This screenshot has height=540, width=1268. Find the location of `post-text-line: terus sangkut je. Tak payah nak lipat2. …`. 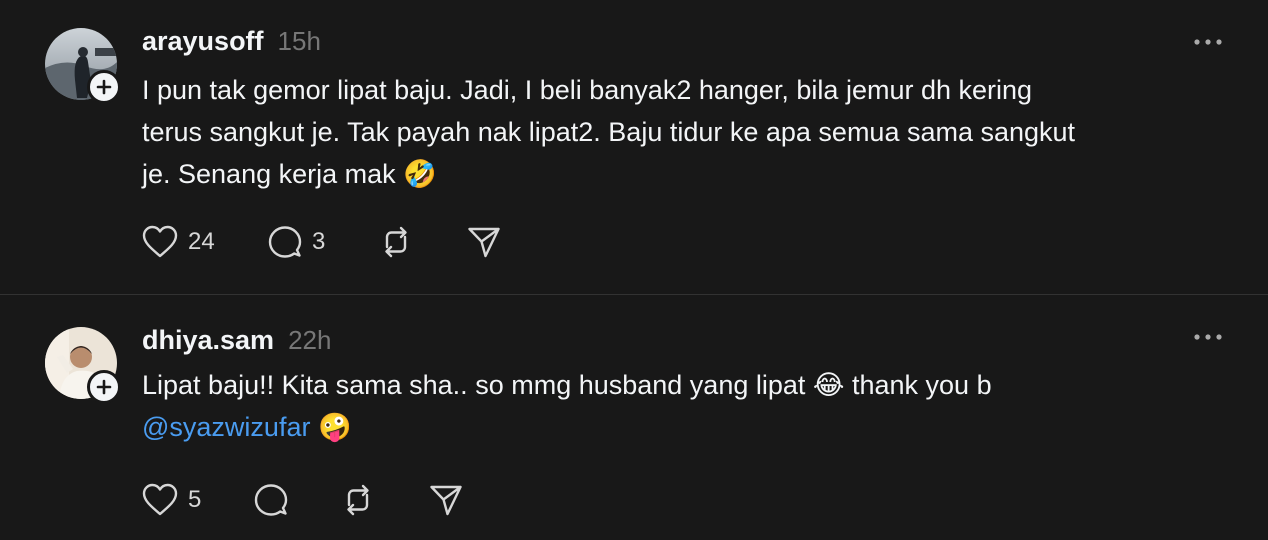

post-text-line: terus sangkut je. Tak payah nak lipat2. … is located at coordinates (609, 132).